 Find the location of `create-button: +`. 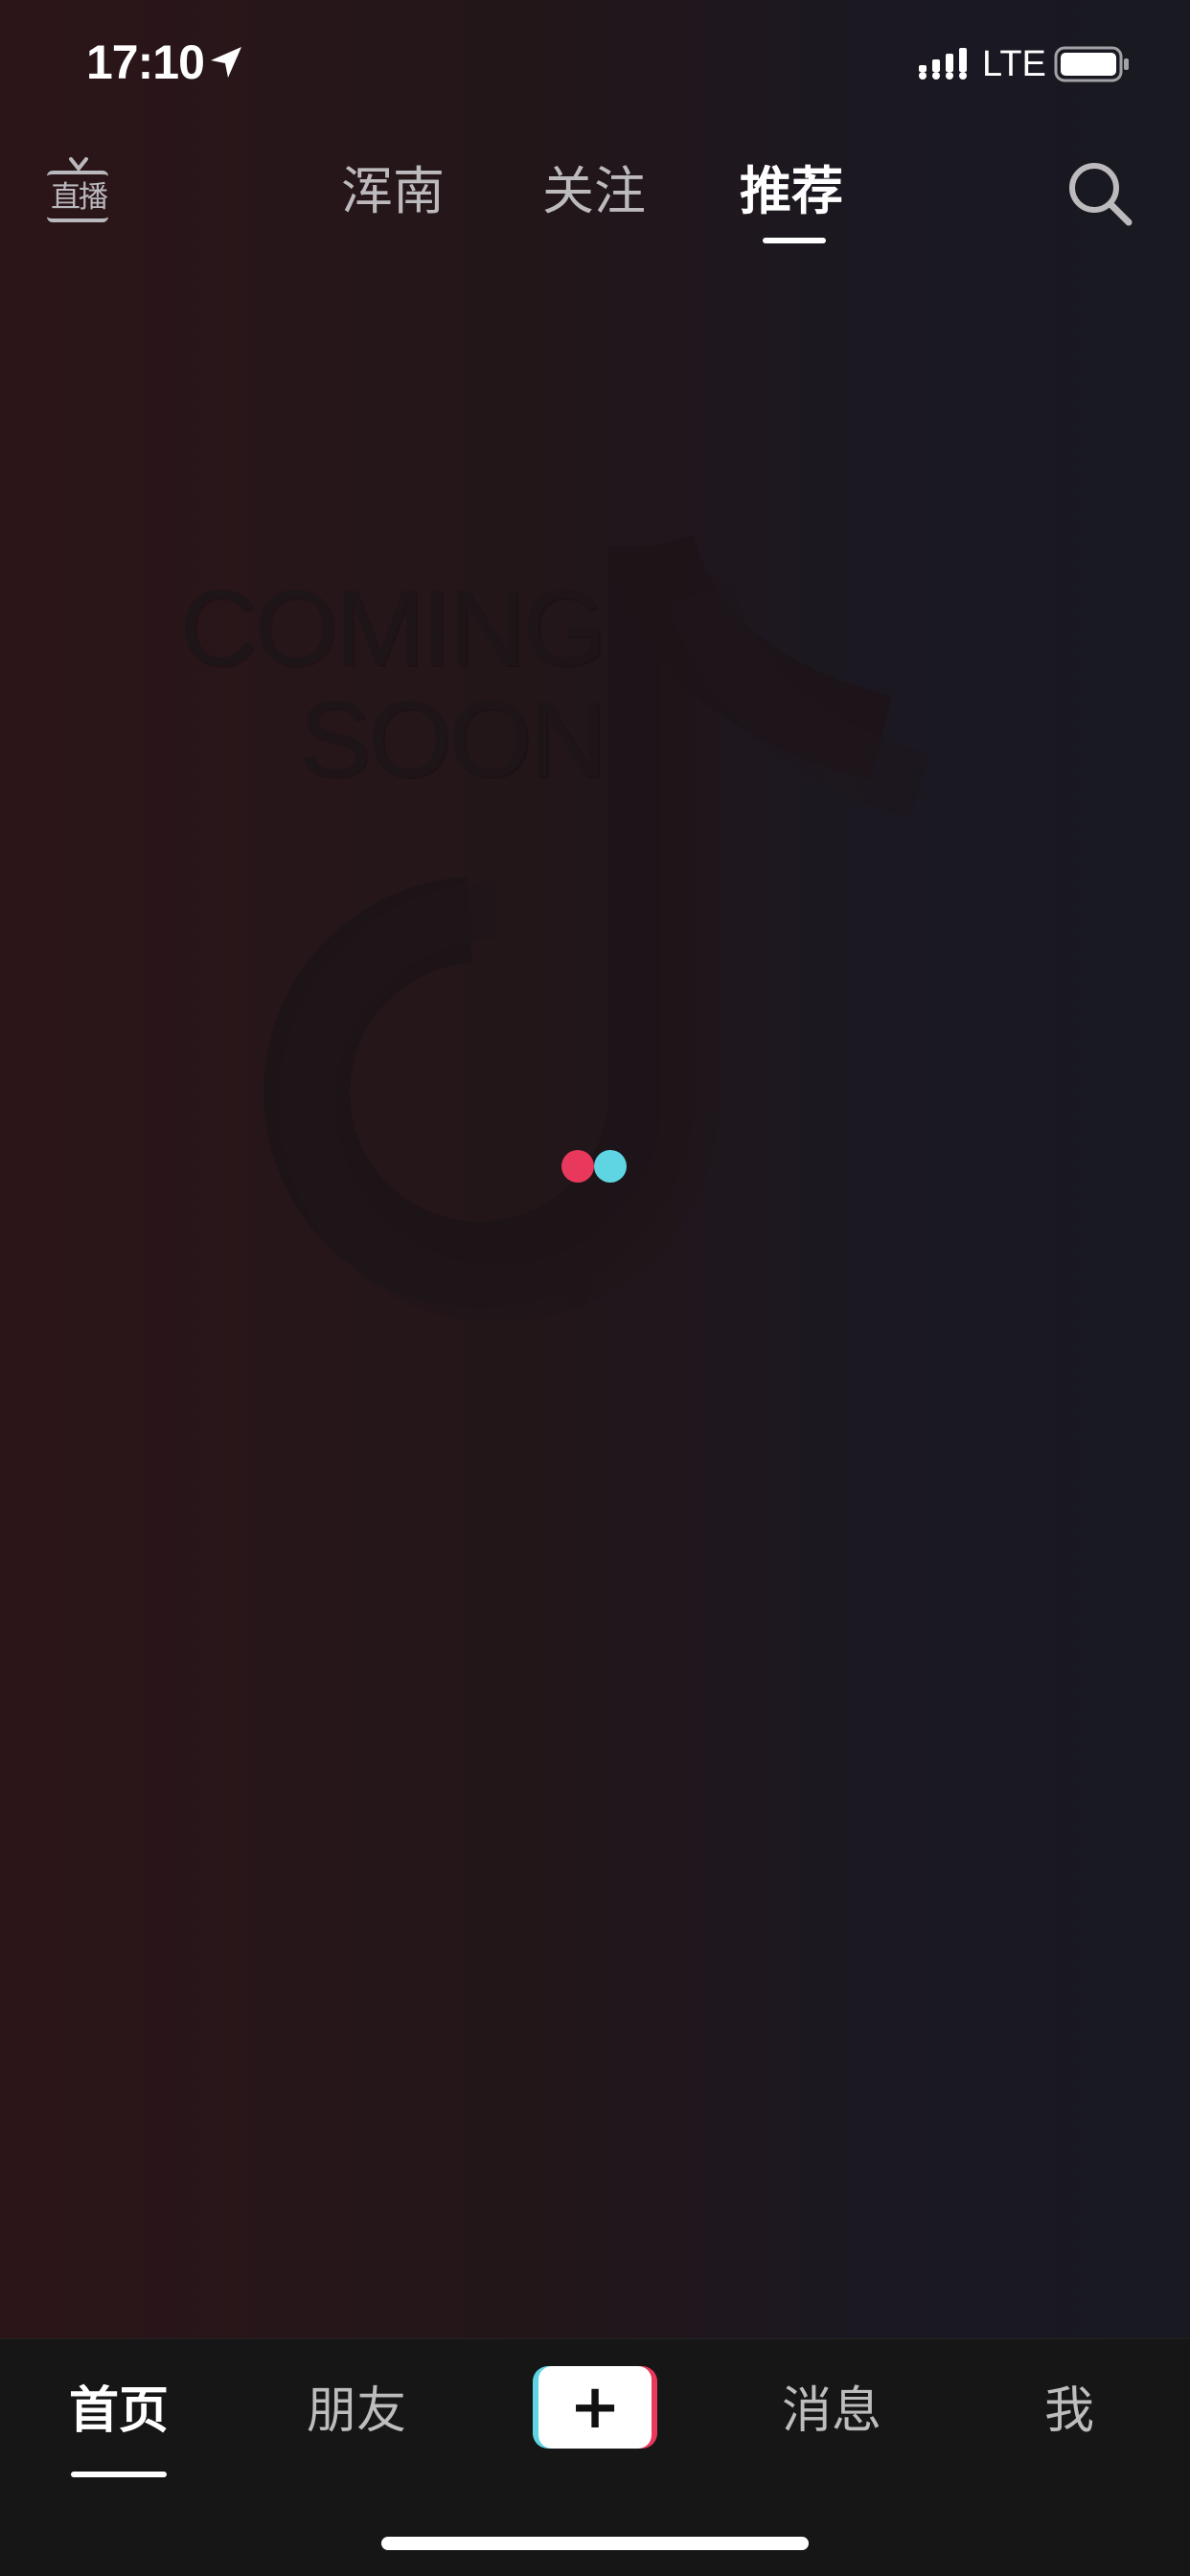

create-button: + is located at coordinates (595, 2407).